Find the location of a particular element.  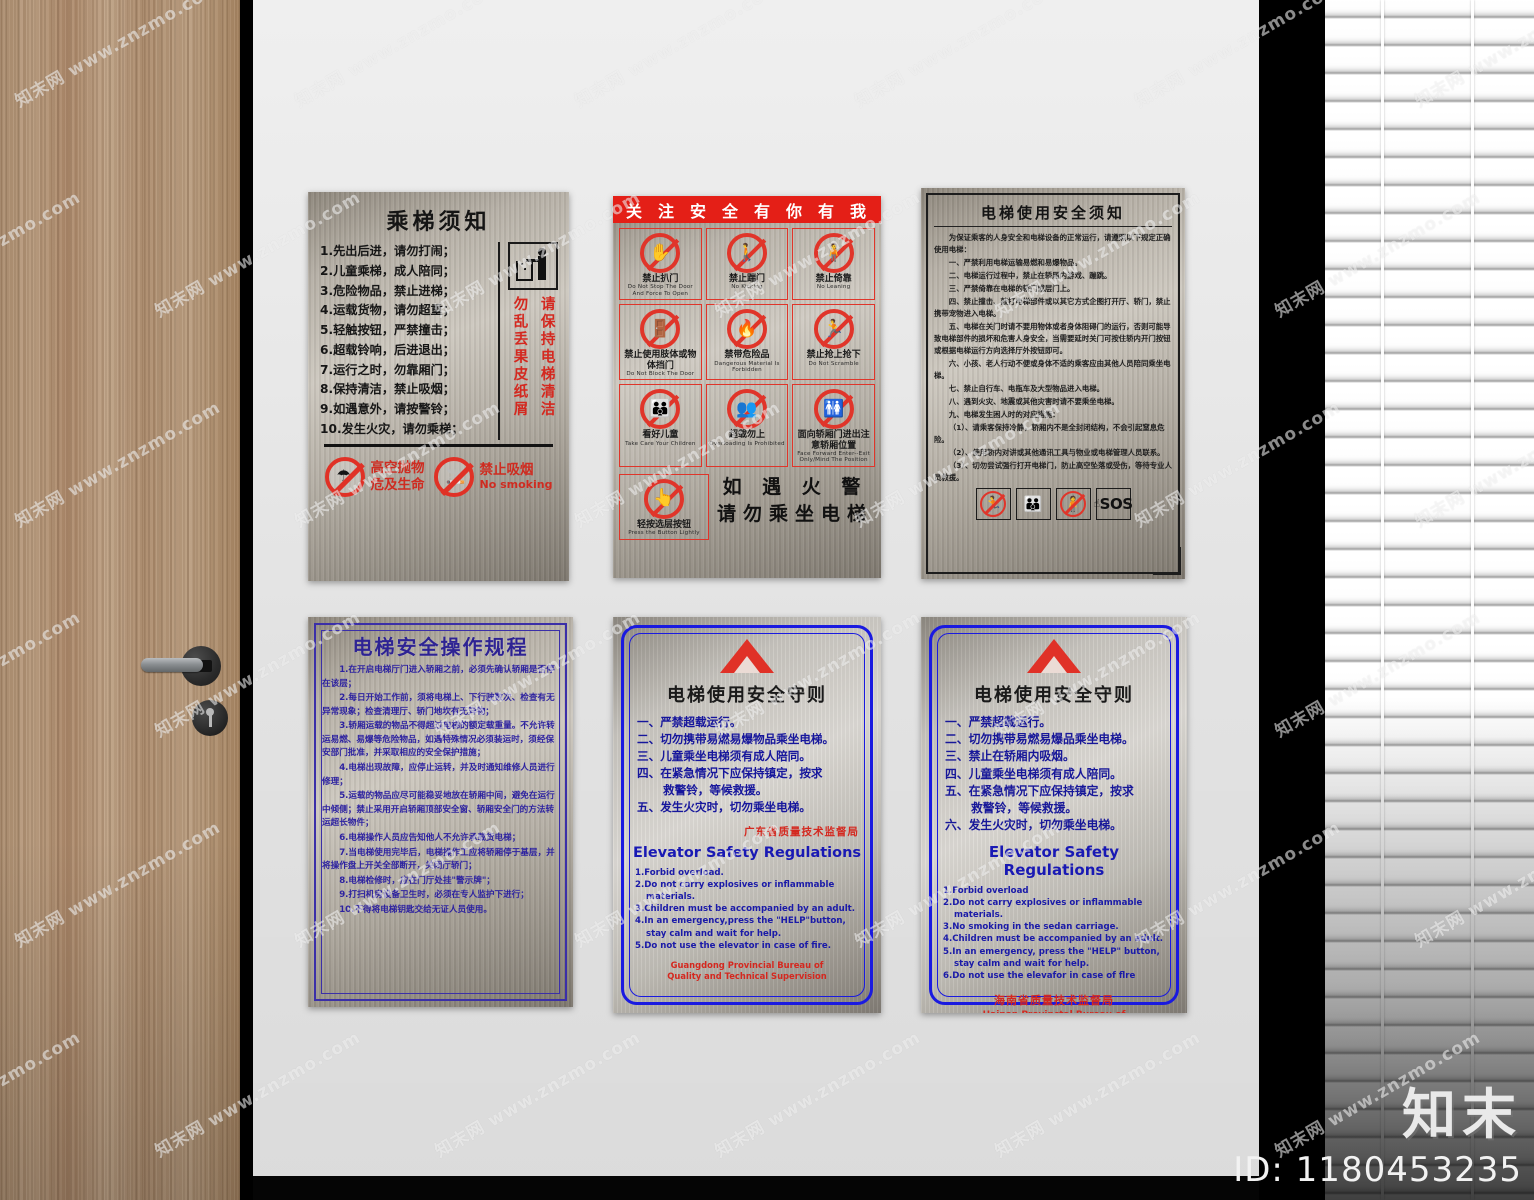

warning-line2: 危及生命 is located at coordinates (397, 484).